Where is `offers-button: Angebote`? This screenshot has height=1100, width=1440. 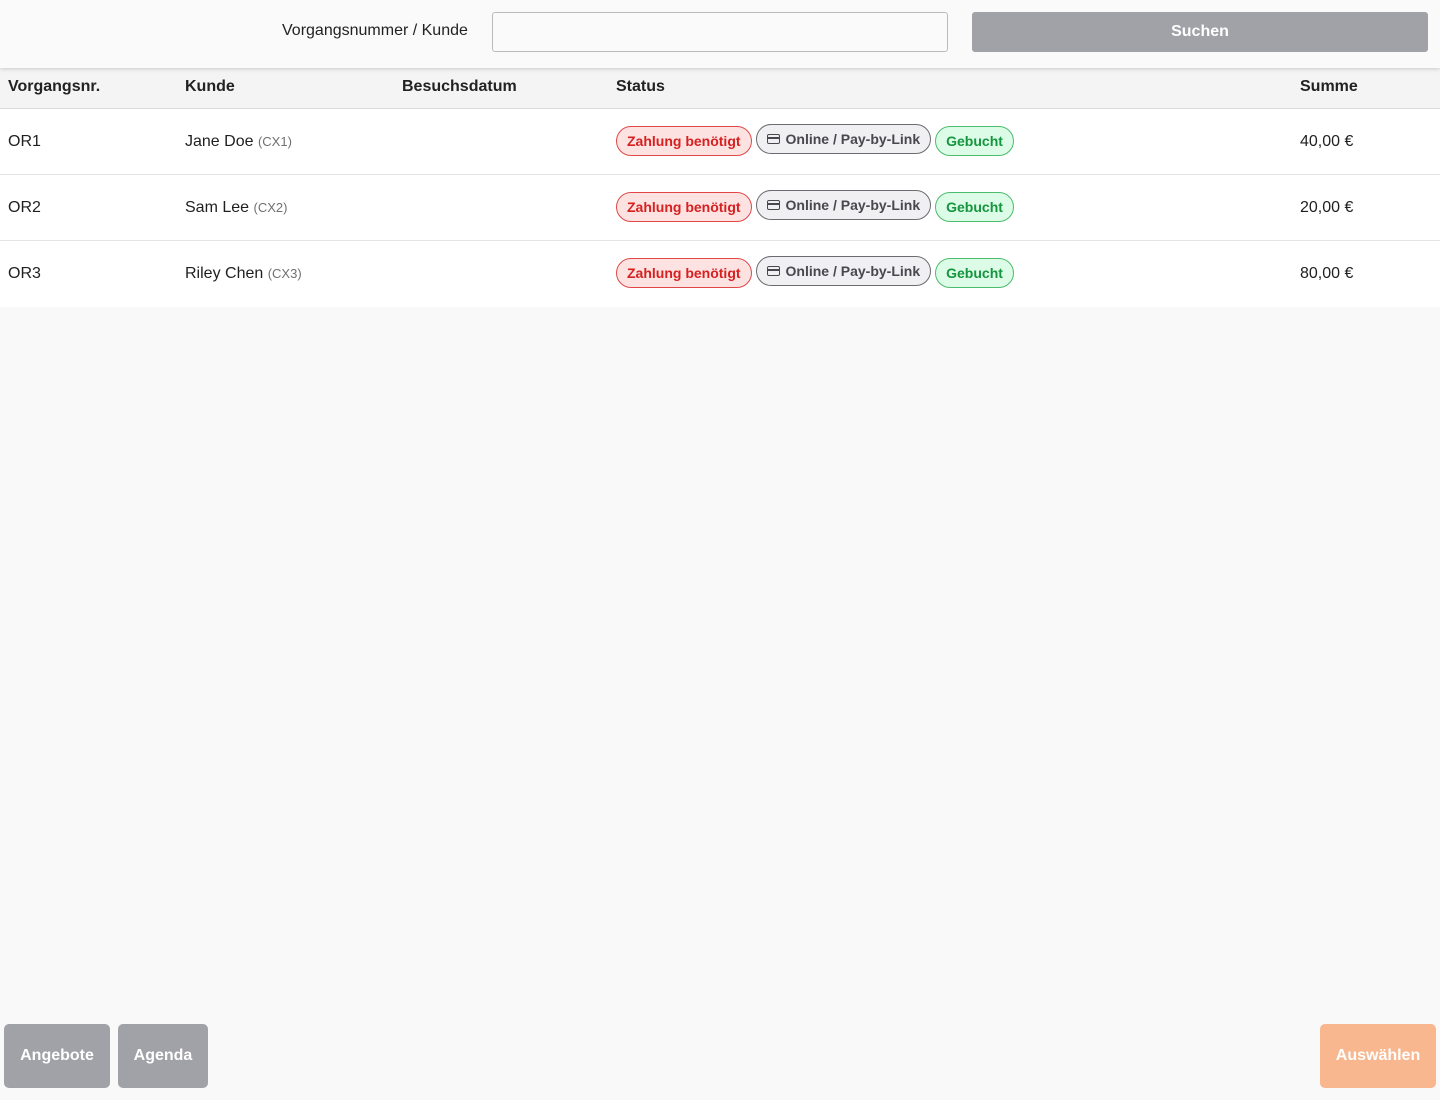
offers-button: Angebote is located at coordinates (57, 1056).